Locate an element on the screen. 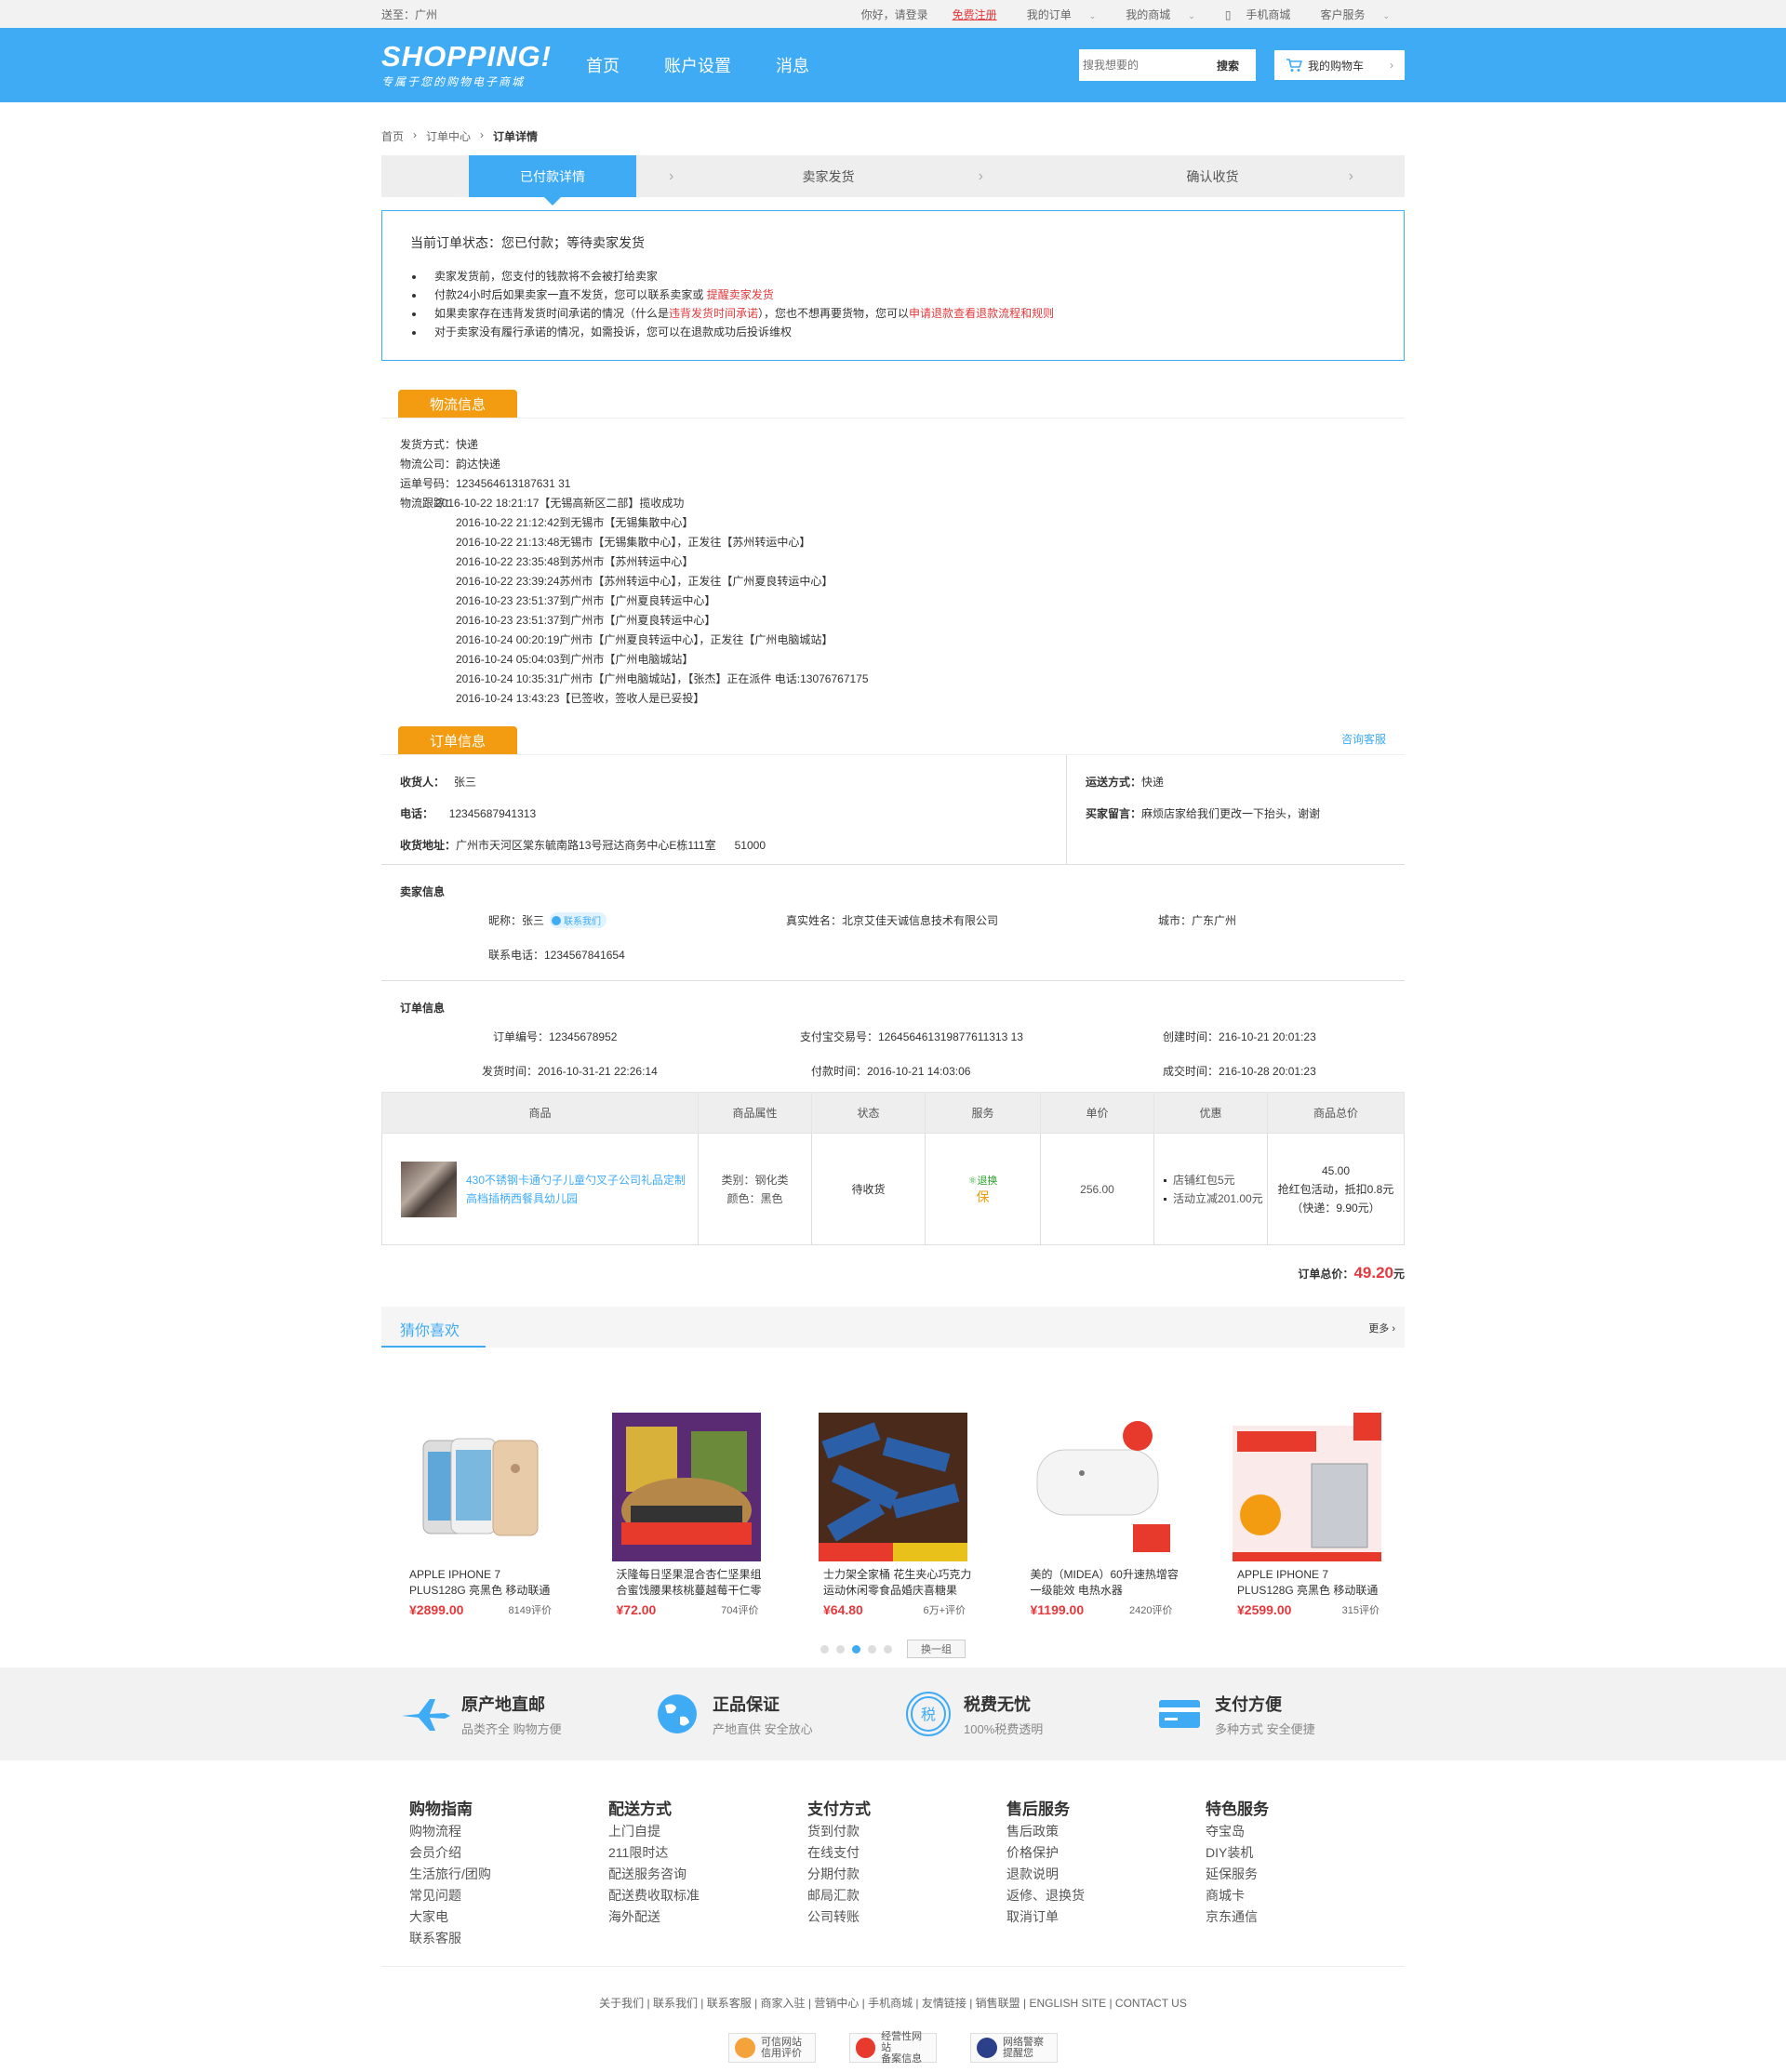  shield-icon is located at coordinates (866, 2048).